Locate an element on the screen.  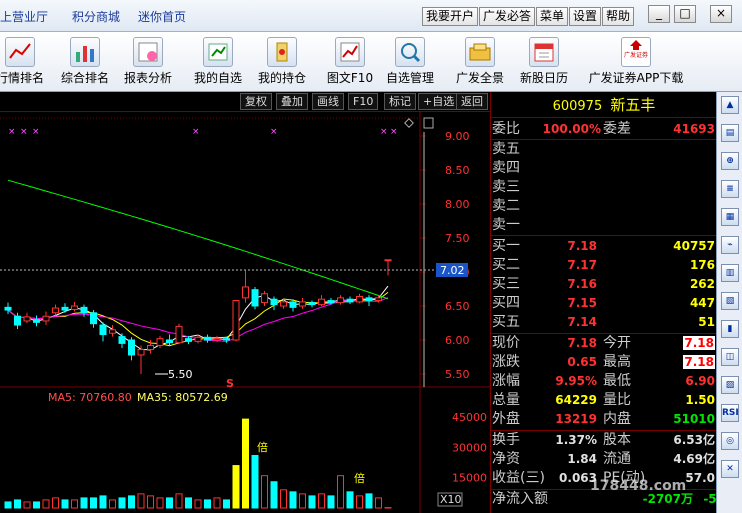
indicator-icon: ◫ is located at coordinates (730, 357).